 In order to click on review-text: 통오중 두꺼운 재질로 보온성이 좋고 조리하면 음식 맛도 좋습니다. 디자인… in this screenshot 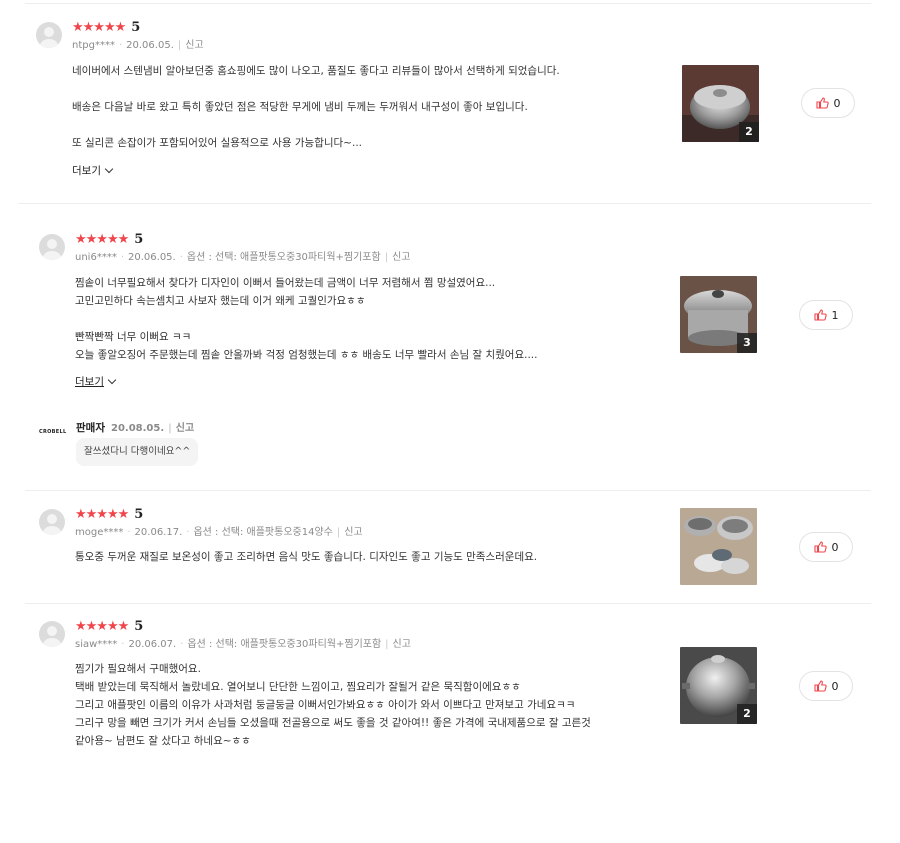, I will do `click(306, 557)`.